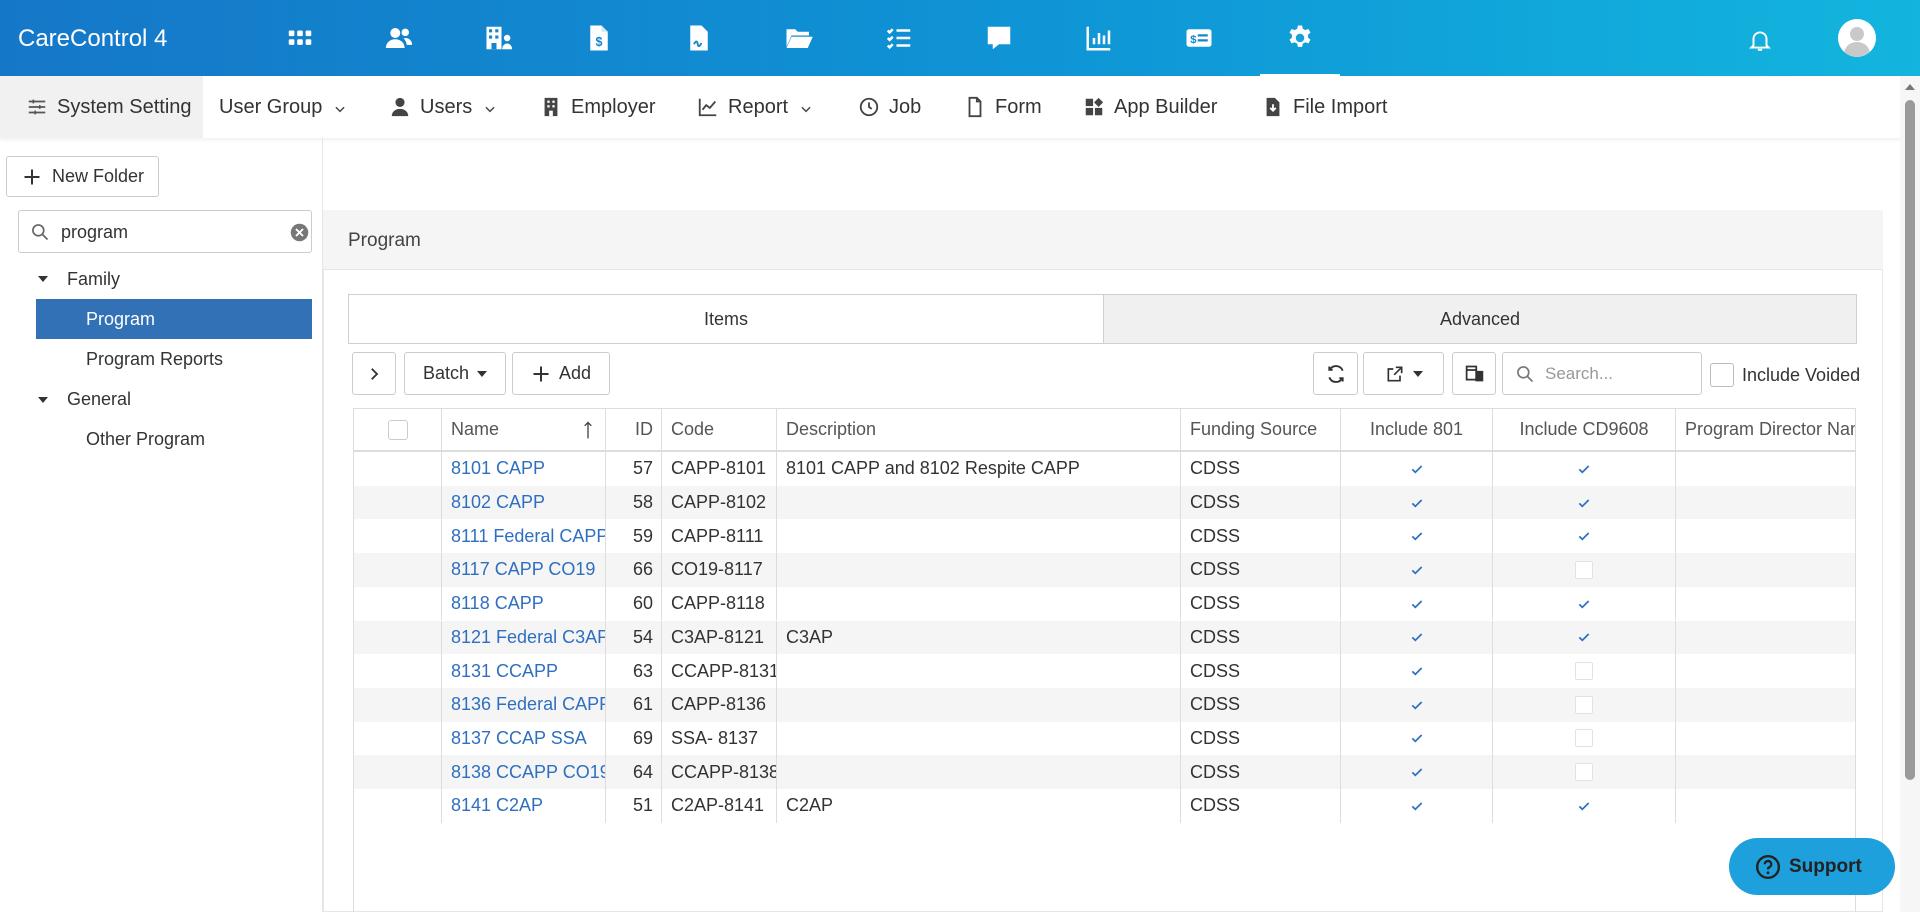 The image size is (1920, 912). Describe the element at coordinates (1104, 603) in the screenshot. I see `table-row: 8118 CAPP 60 CAPP-8118 CDSS` at that location.